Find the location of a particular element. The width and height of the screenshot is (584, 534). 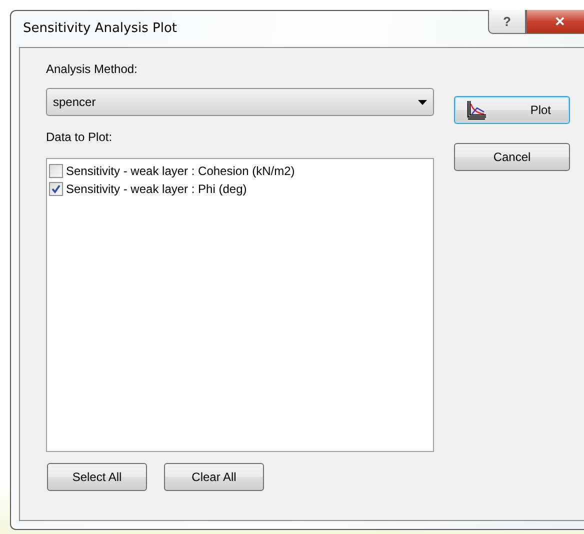

plot-button: Plot is located at coordinates (512, 110).